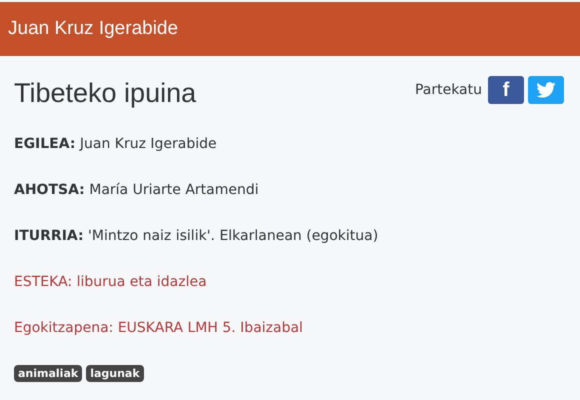  Describe the element at coordinates (110, 282) in the screenshot. I see `info-link: ESTEKA: liburua eta idazlea` at that location.